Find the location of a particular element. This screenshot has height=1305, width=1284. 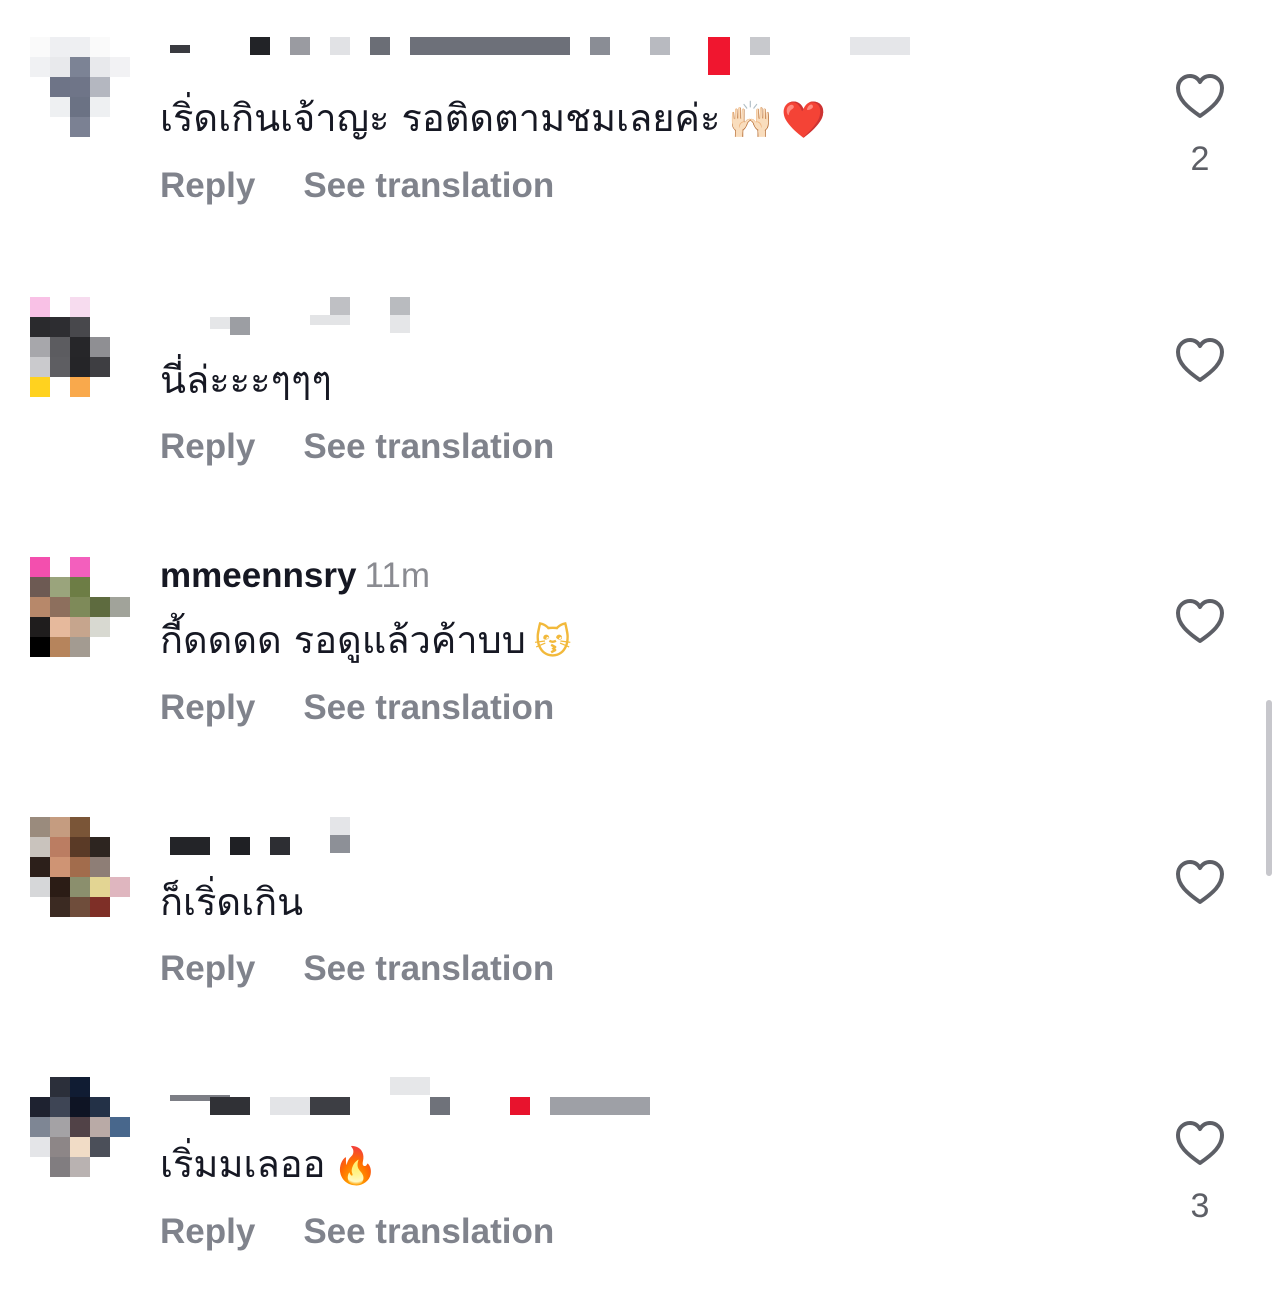

like-count: 3 is located at coordinates (1200, 1206).